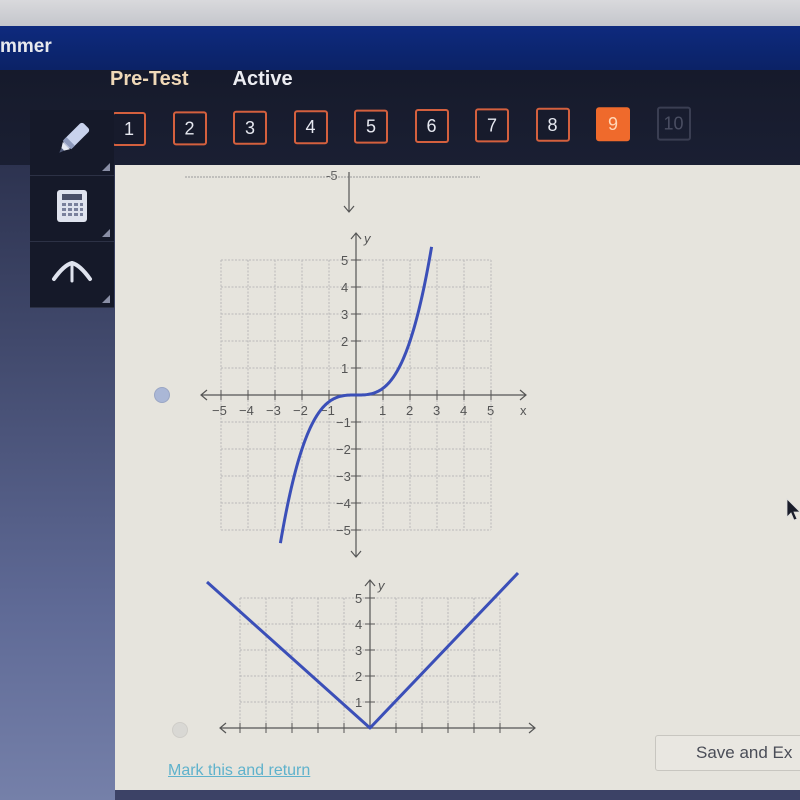 The height and width of the screenshot is (800, 800). What do you see at coordinates (162, 395) in the screenshot?
I see `answer-option-1-radio` at bounding box center [162, 395].